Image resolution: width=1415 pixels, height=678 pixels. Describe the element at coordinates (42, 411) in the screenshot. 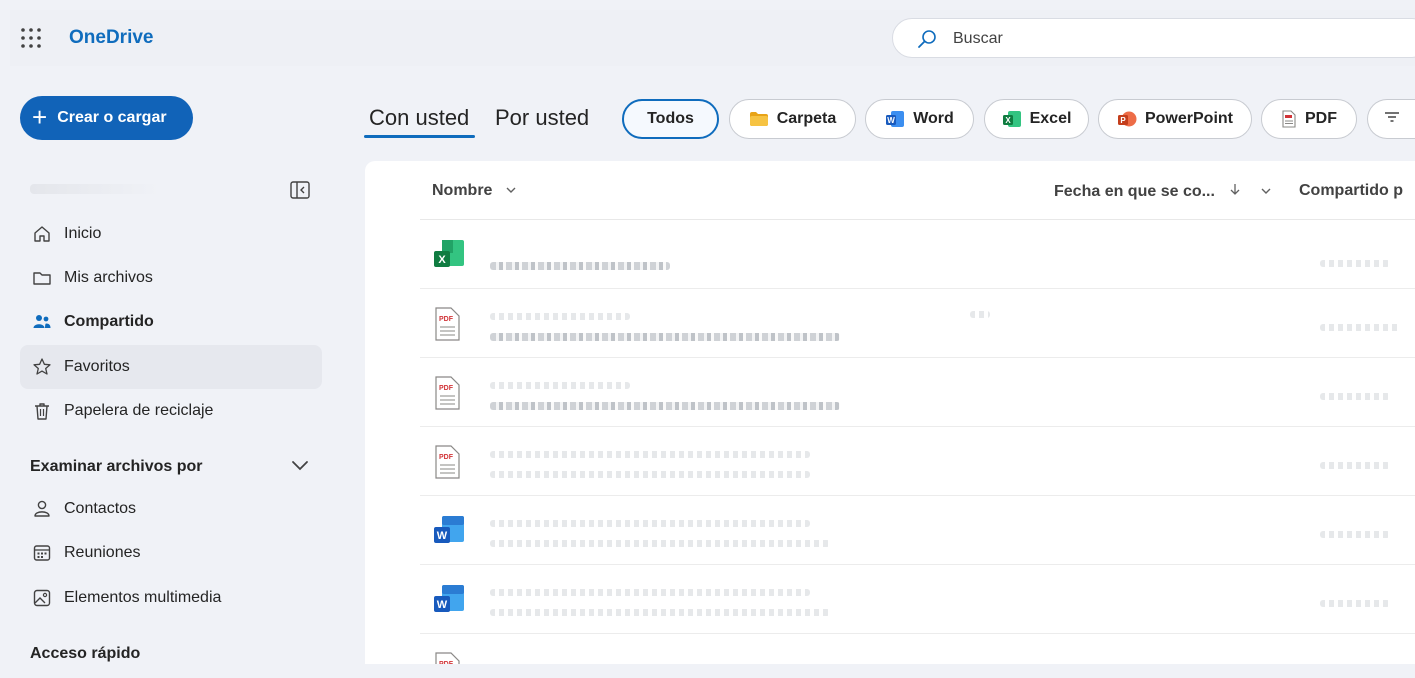

I see `trash-icon` at that location.